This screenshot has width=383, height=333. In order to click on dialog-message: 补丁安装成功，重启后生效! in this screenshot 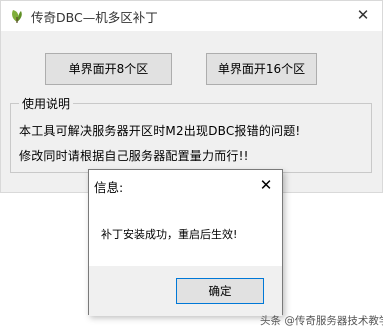, I will do `click(169, 234)`.